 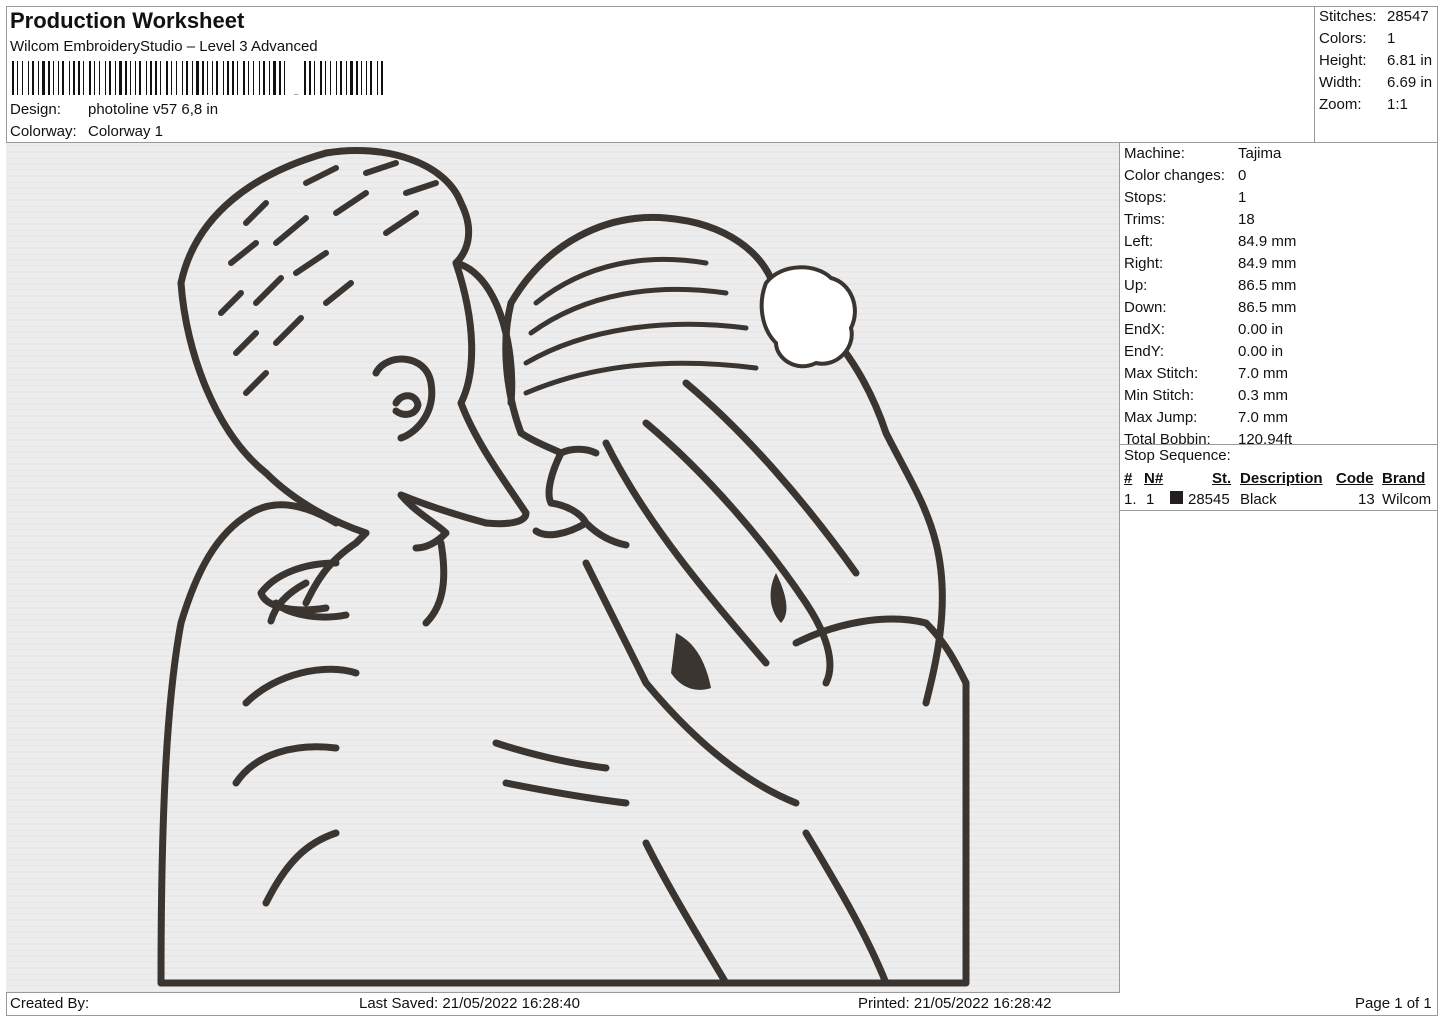 I want to click on col-description-header: Description, so click(x=1281, y=478).